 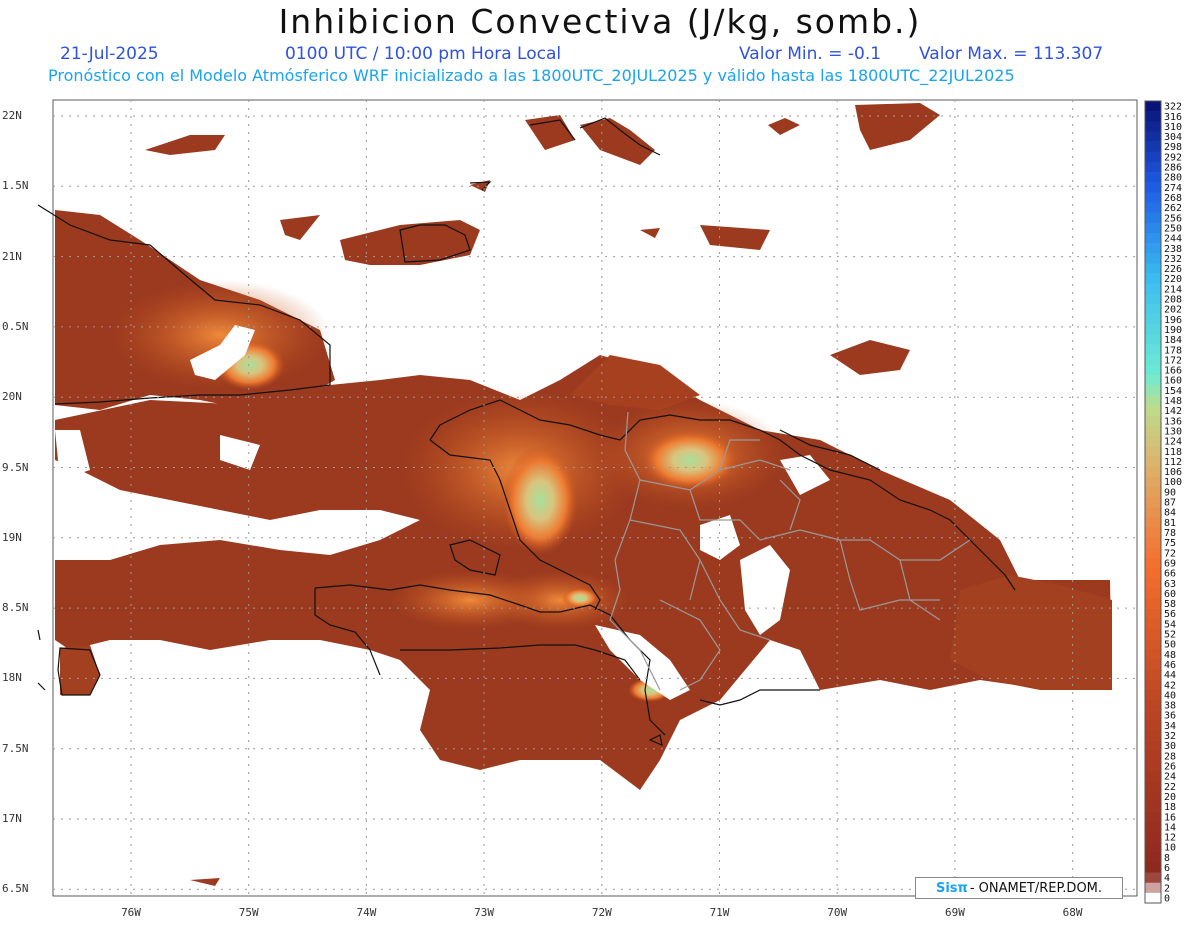 What do you see at coordinates (12, 537) in the screenshot?
I see `latitude-label: 19N` at bounding box center [12, 537].